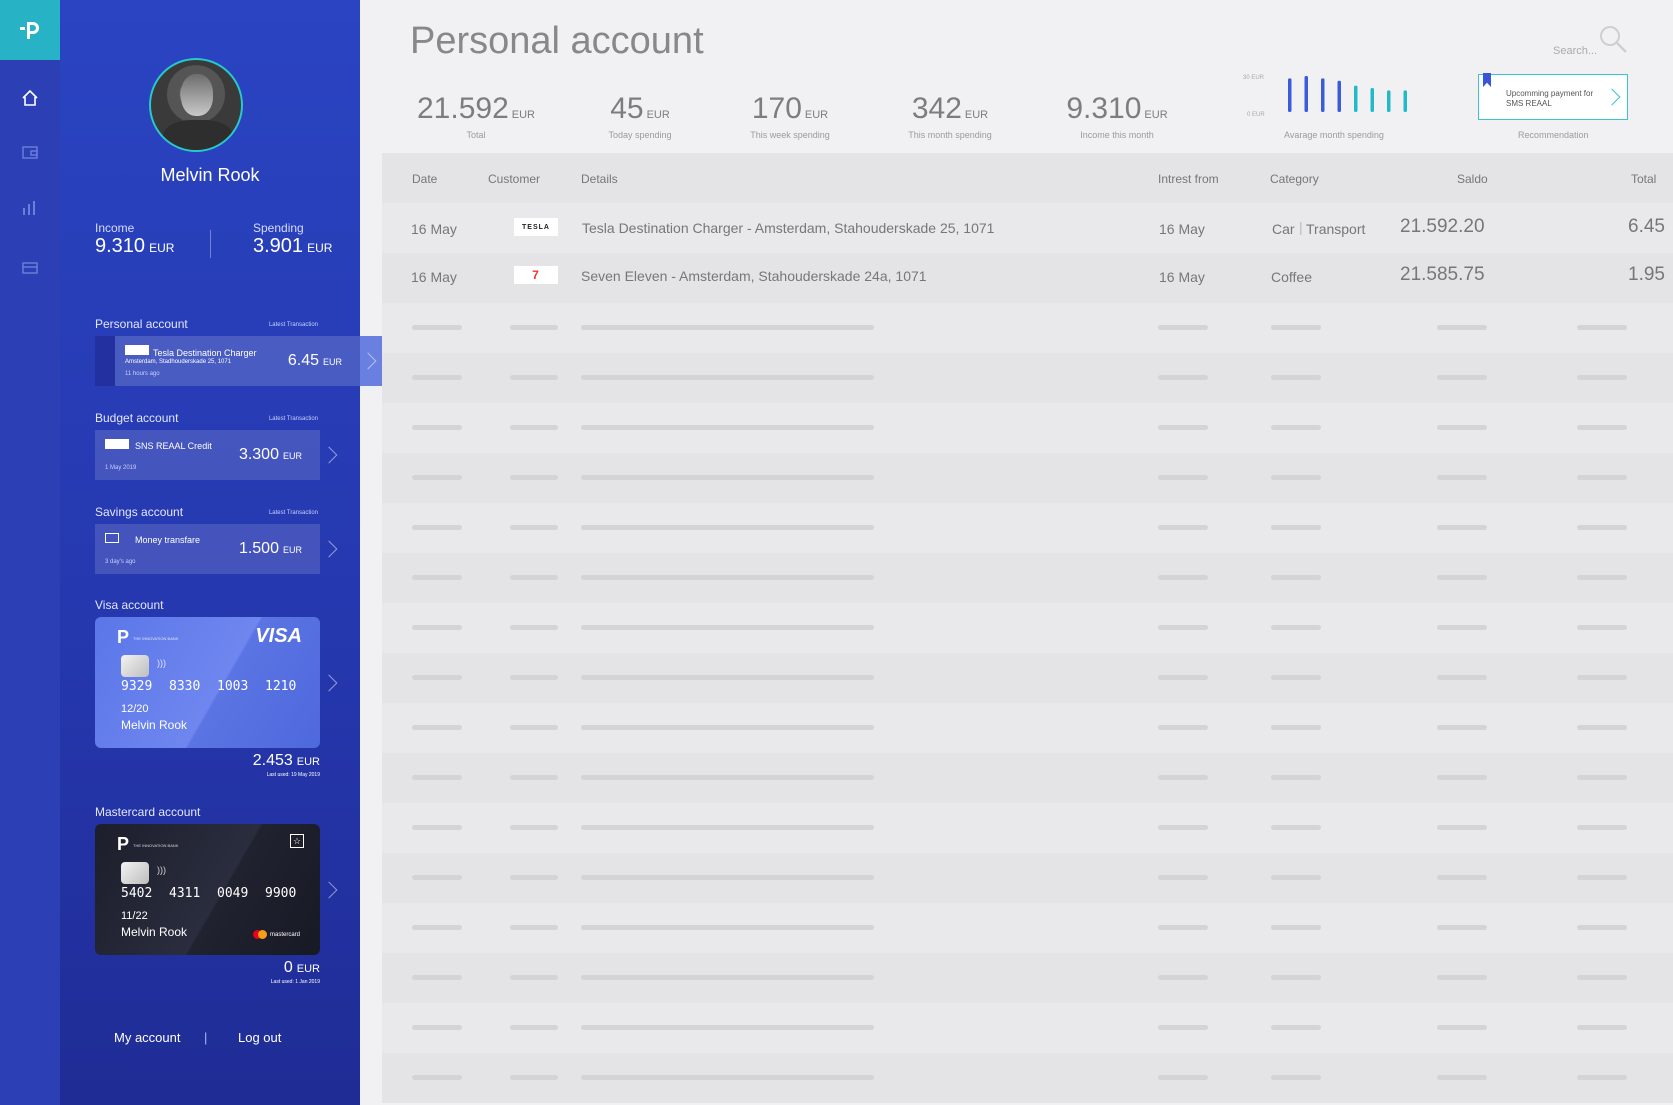 The height and width of the screenshot is (1105, 1673). Describe the element at coordinates (178, 362) in the screenshot. I see `merchant-address: Amsterdam, Stadhouderskade 25, 1071` at that location.